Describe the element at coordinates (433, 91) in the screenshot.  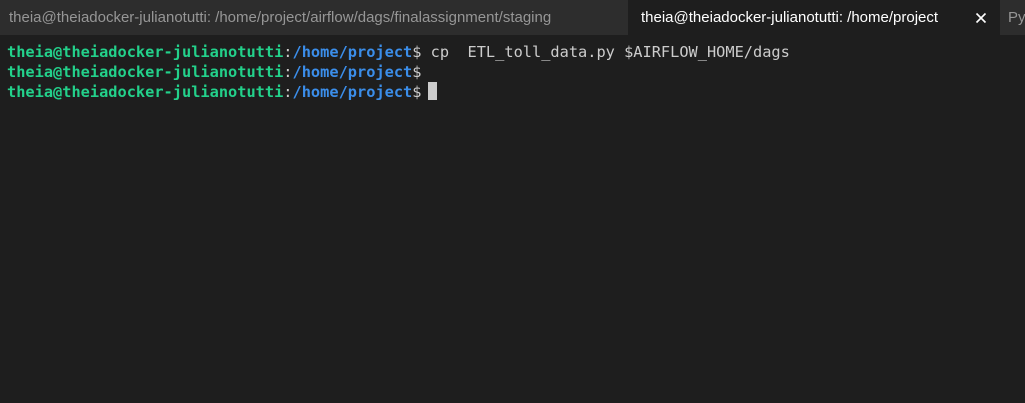
I see `terminal-cursor` at that location.